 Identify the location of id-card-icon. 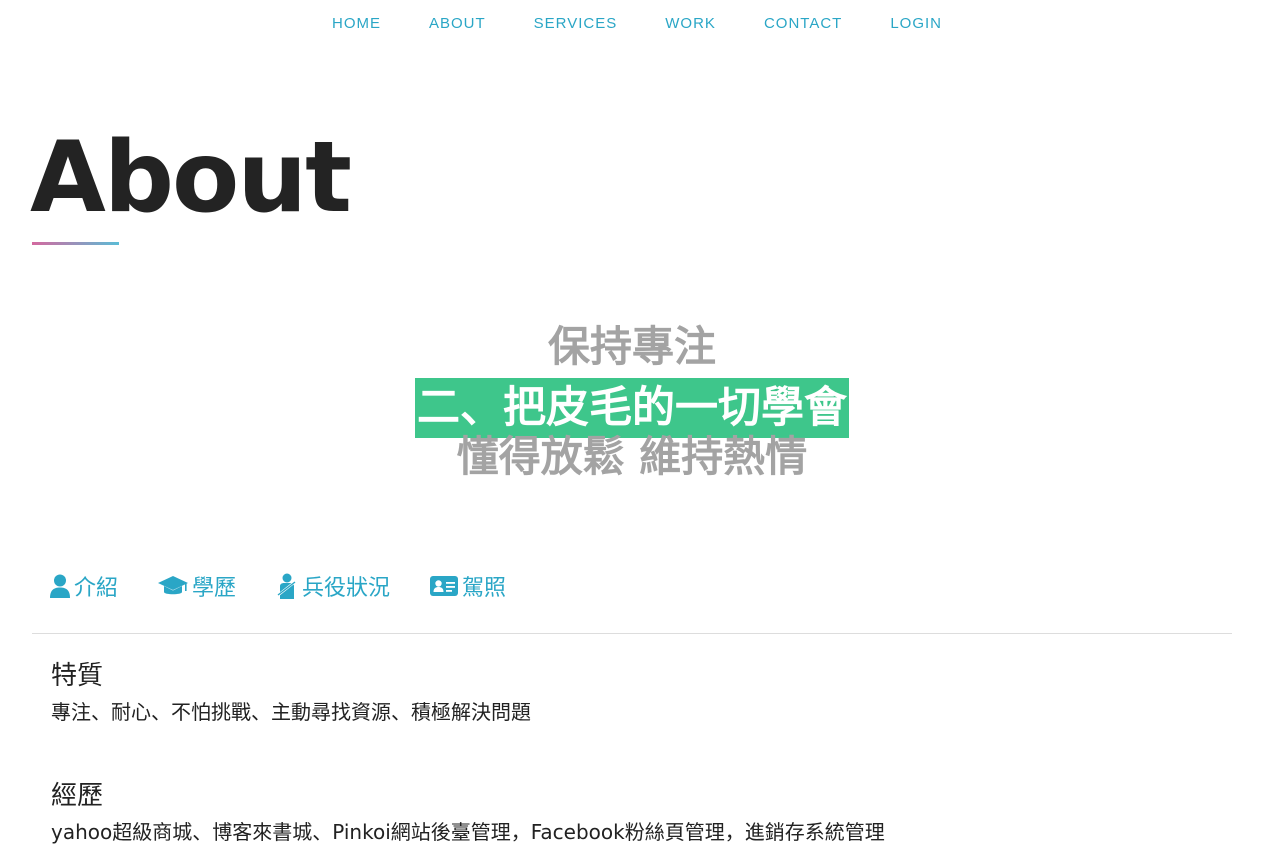
(446, 586).